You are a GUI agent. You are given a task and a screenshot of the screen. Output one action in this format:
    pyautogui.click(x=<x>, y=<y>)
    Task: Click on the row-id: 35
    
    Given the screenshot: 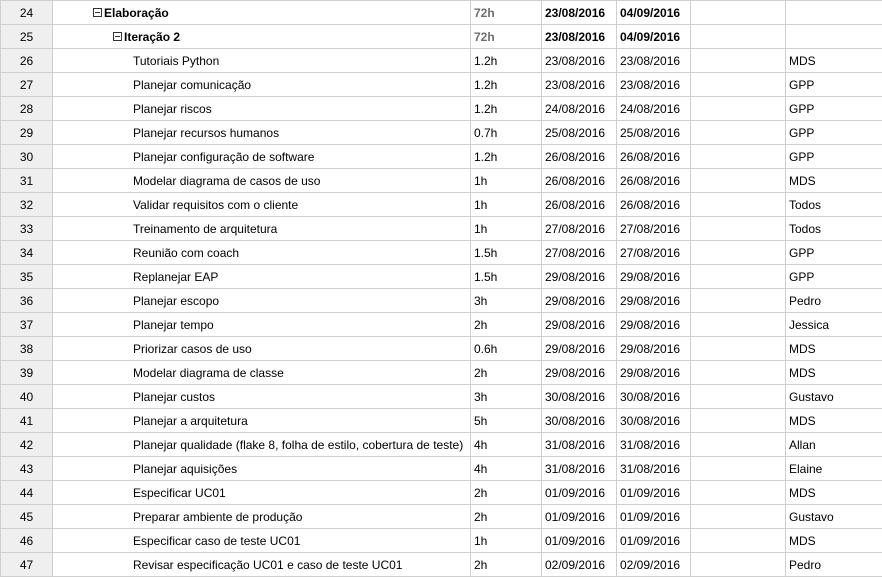 What is the action you would take?
    pyautogui.click(x=26, y=276)
    